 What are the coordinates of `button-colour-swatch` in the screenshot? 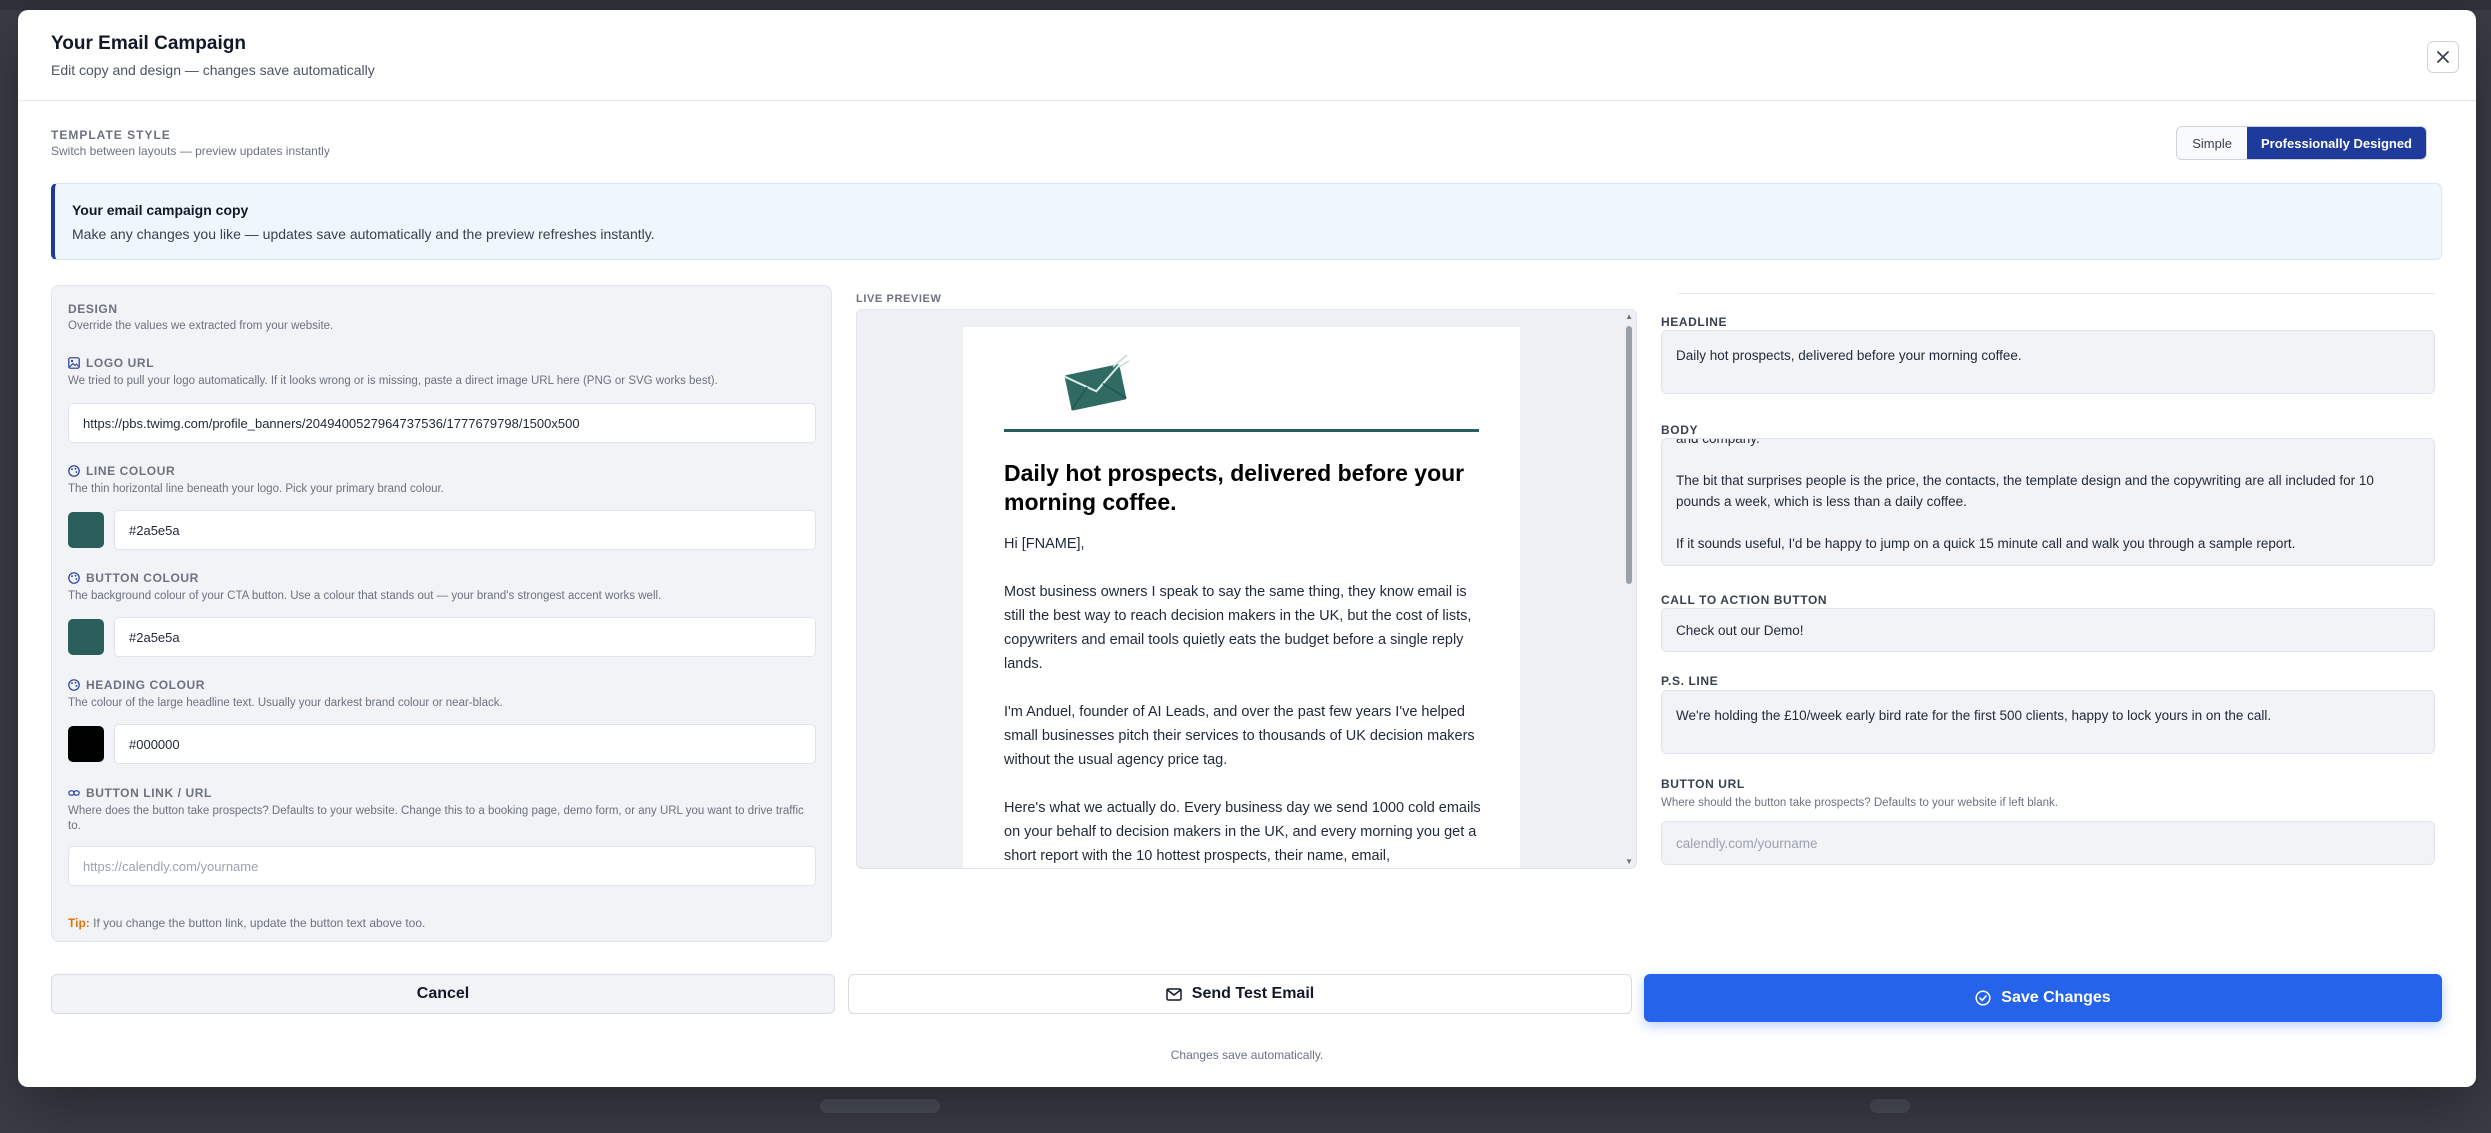 It's located at (86, 637).